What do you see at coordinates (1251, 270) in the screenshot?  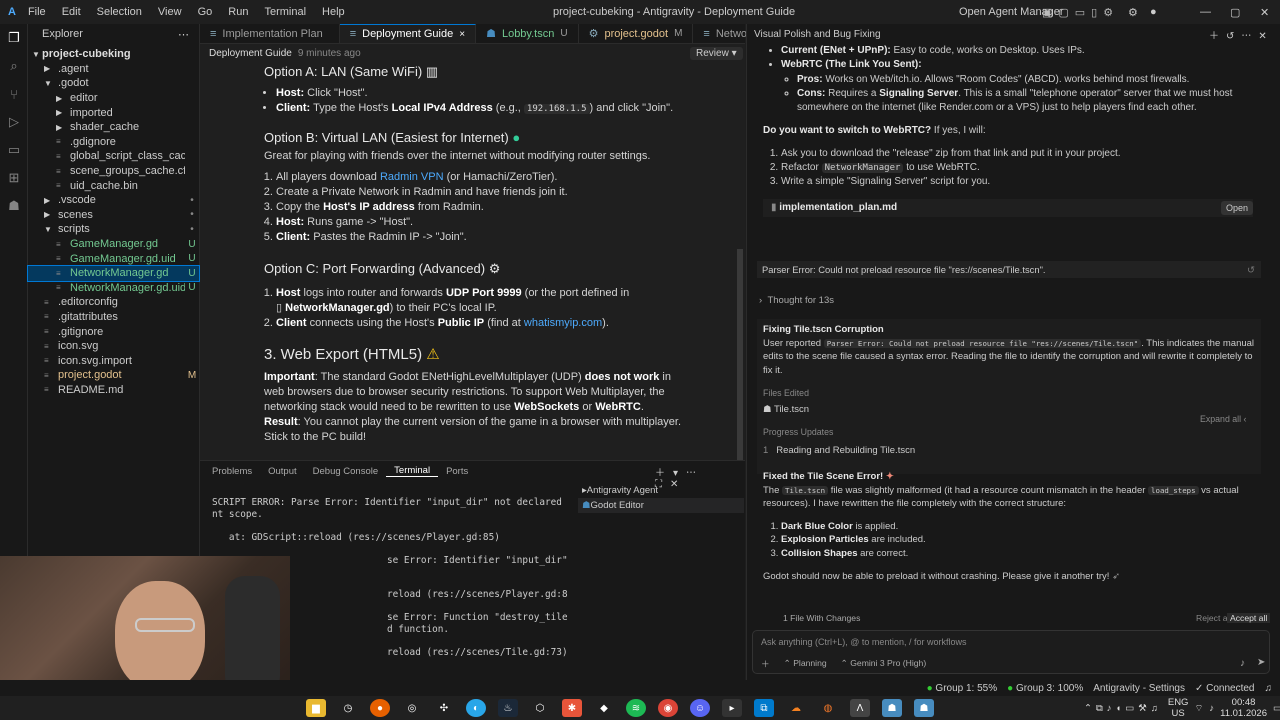 I see `undo-icon: ↺` at bounding box center [1251, 270].